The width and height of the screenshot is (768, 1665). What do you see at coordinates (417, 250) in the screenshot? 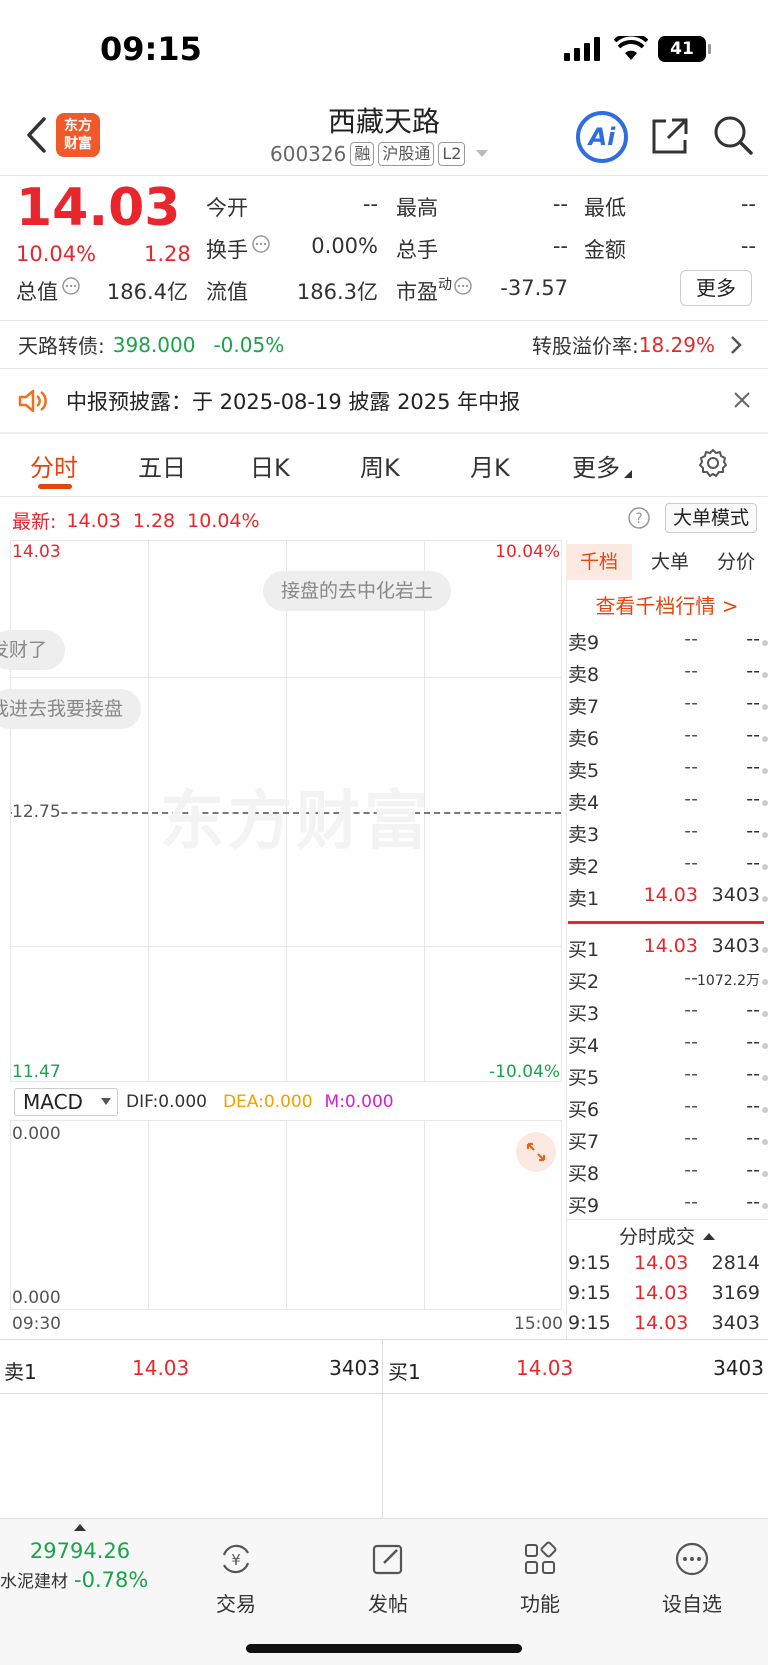
I see `volume-label: 总手` at bounding box center [417, 250].